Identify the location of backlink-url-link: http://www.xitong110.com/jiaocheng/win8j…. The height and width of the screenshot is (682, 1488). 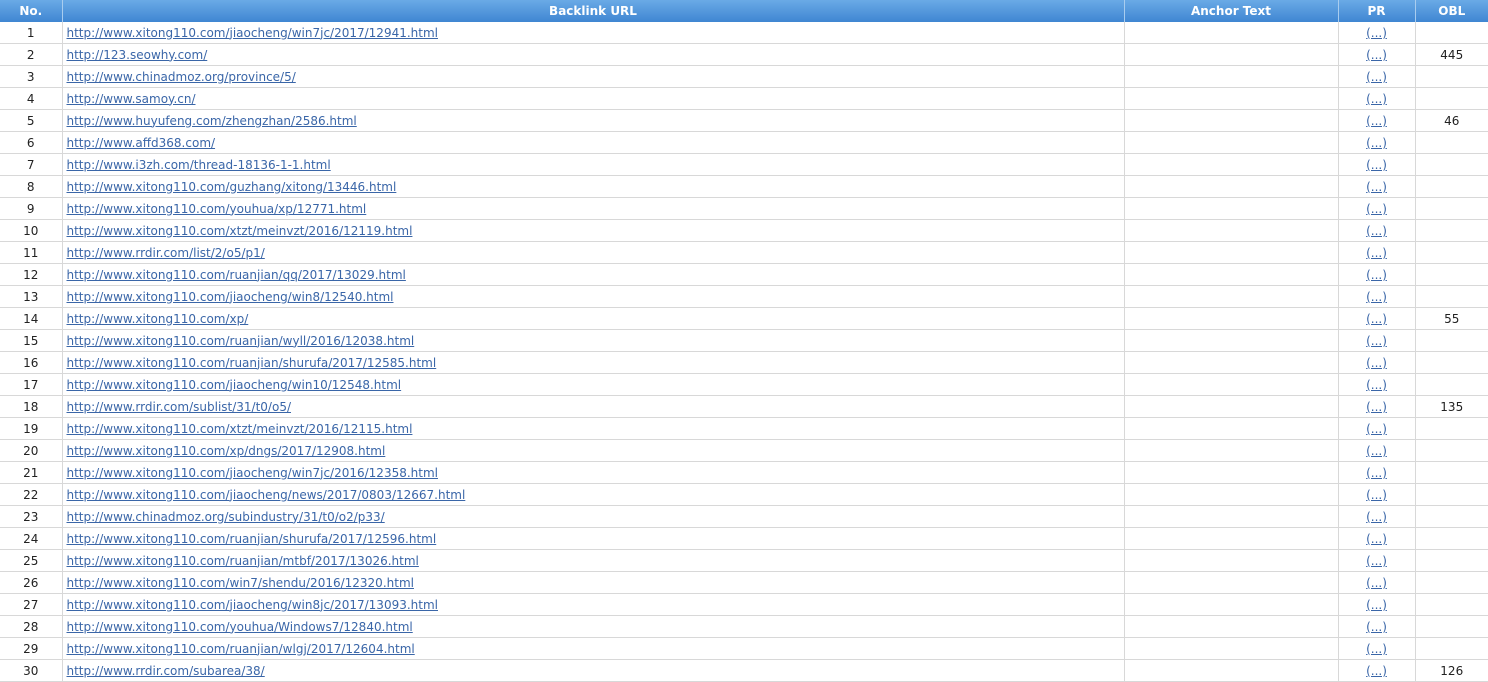
(253, 605).